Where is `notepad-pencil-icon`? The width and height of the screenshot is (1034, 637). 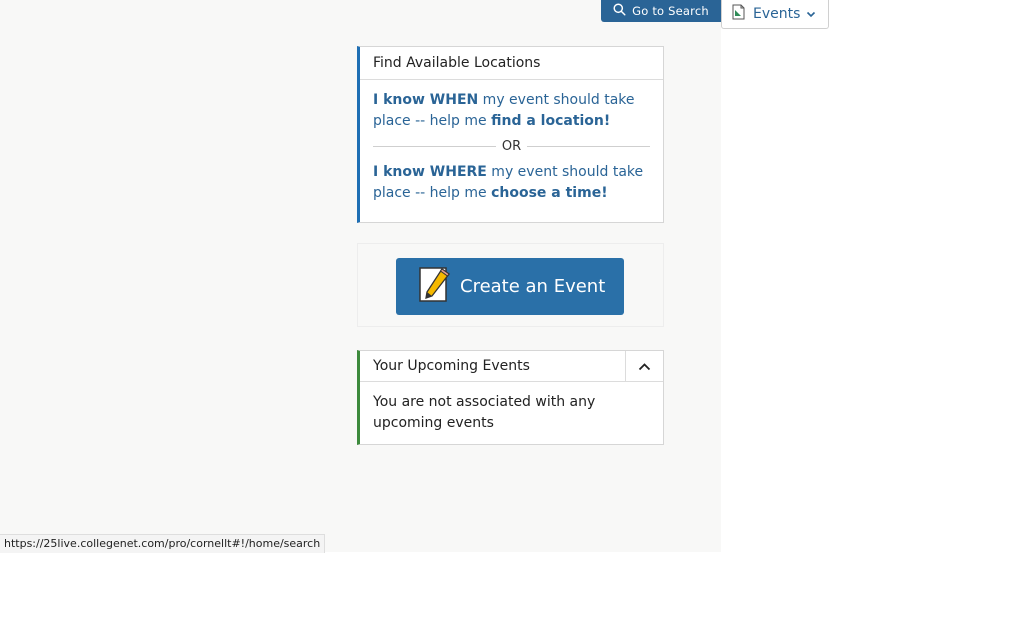
notepad-pencil-icon is located at coordinates (435, 286).